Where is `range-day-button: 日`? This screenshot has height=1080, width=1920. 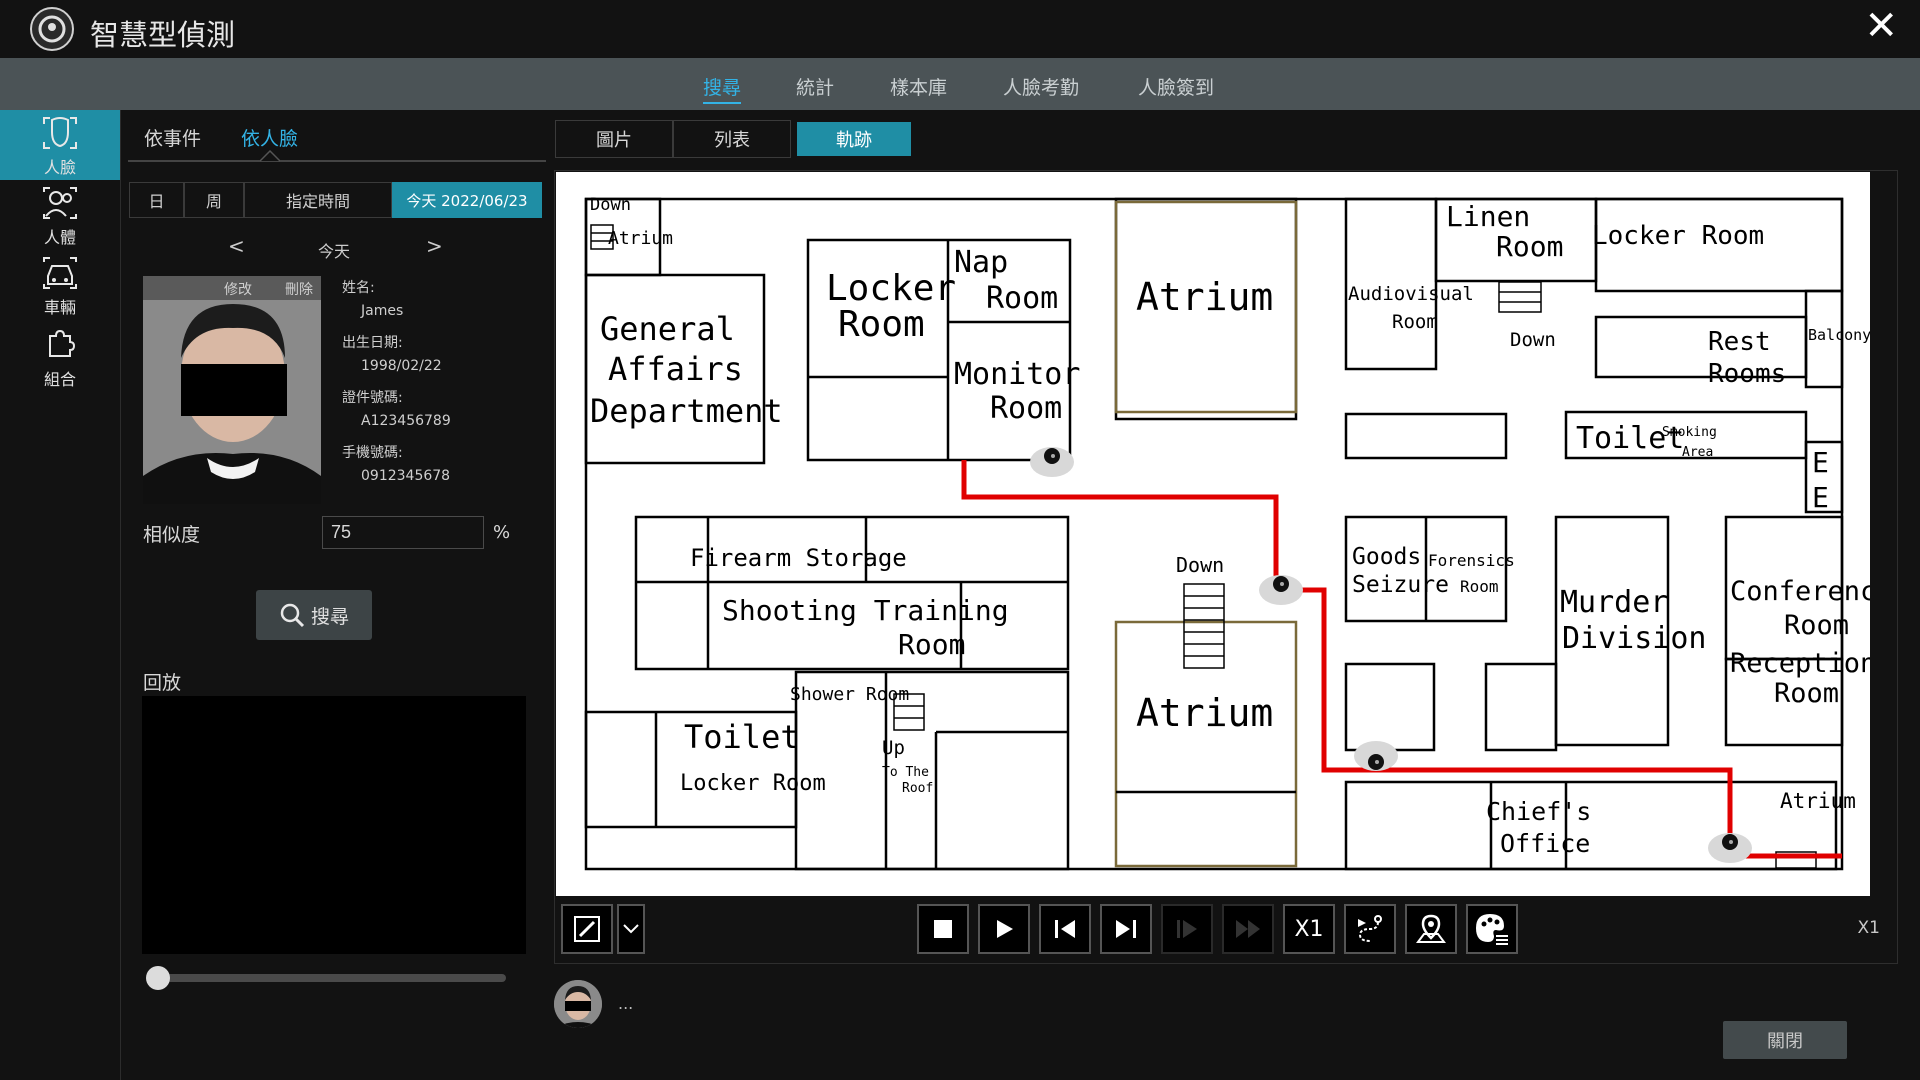 range-day-button: 日 is located at coordinates (156, 200).